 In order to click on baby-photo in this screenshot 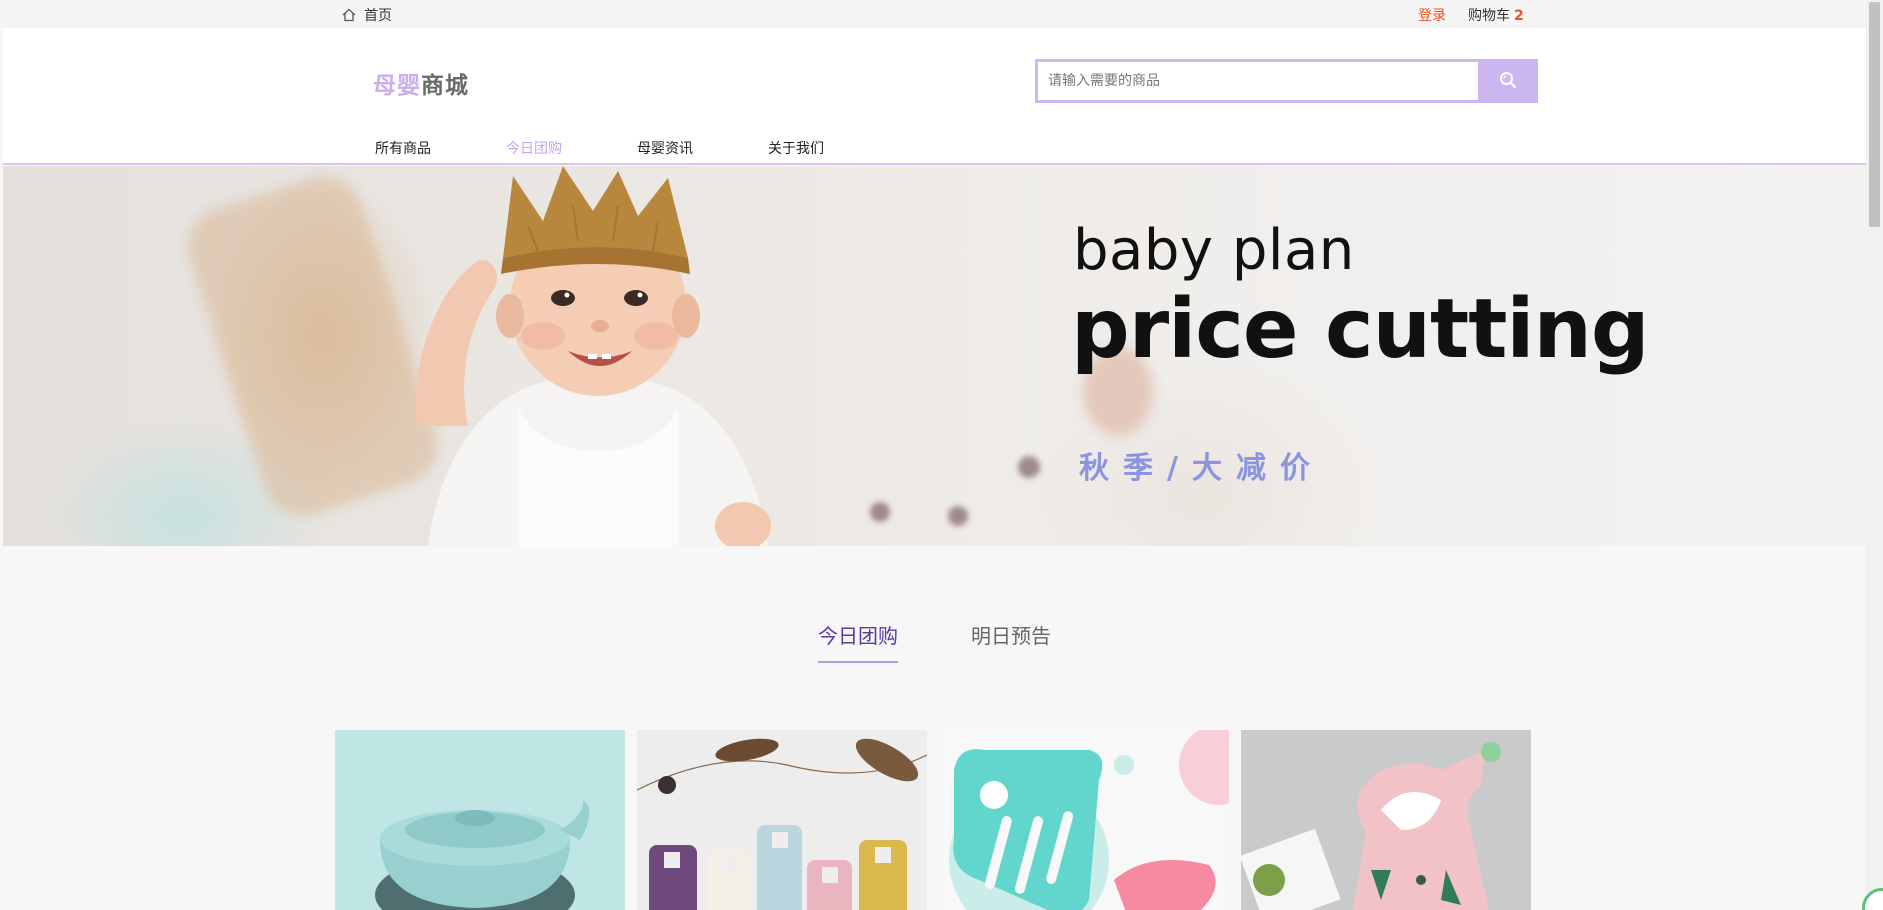, I will do `click(593, 356)`.